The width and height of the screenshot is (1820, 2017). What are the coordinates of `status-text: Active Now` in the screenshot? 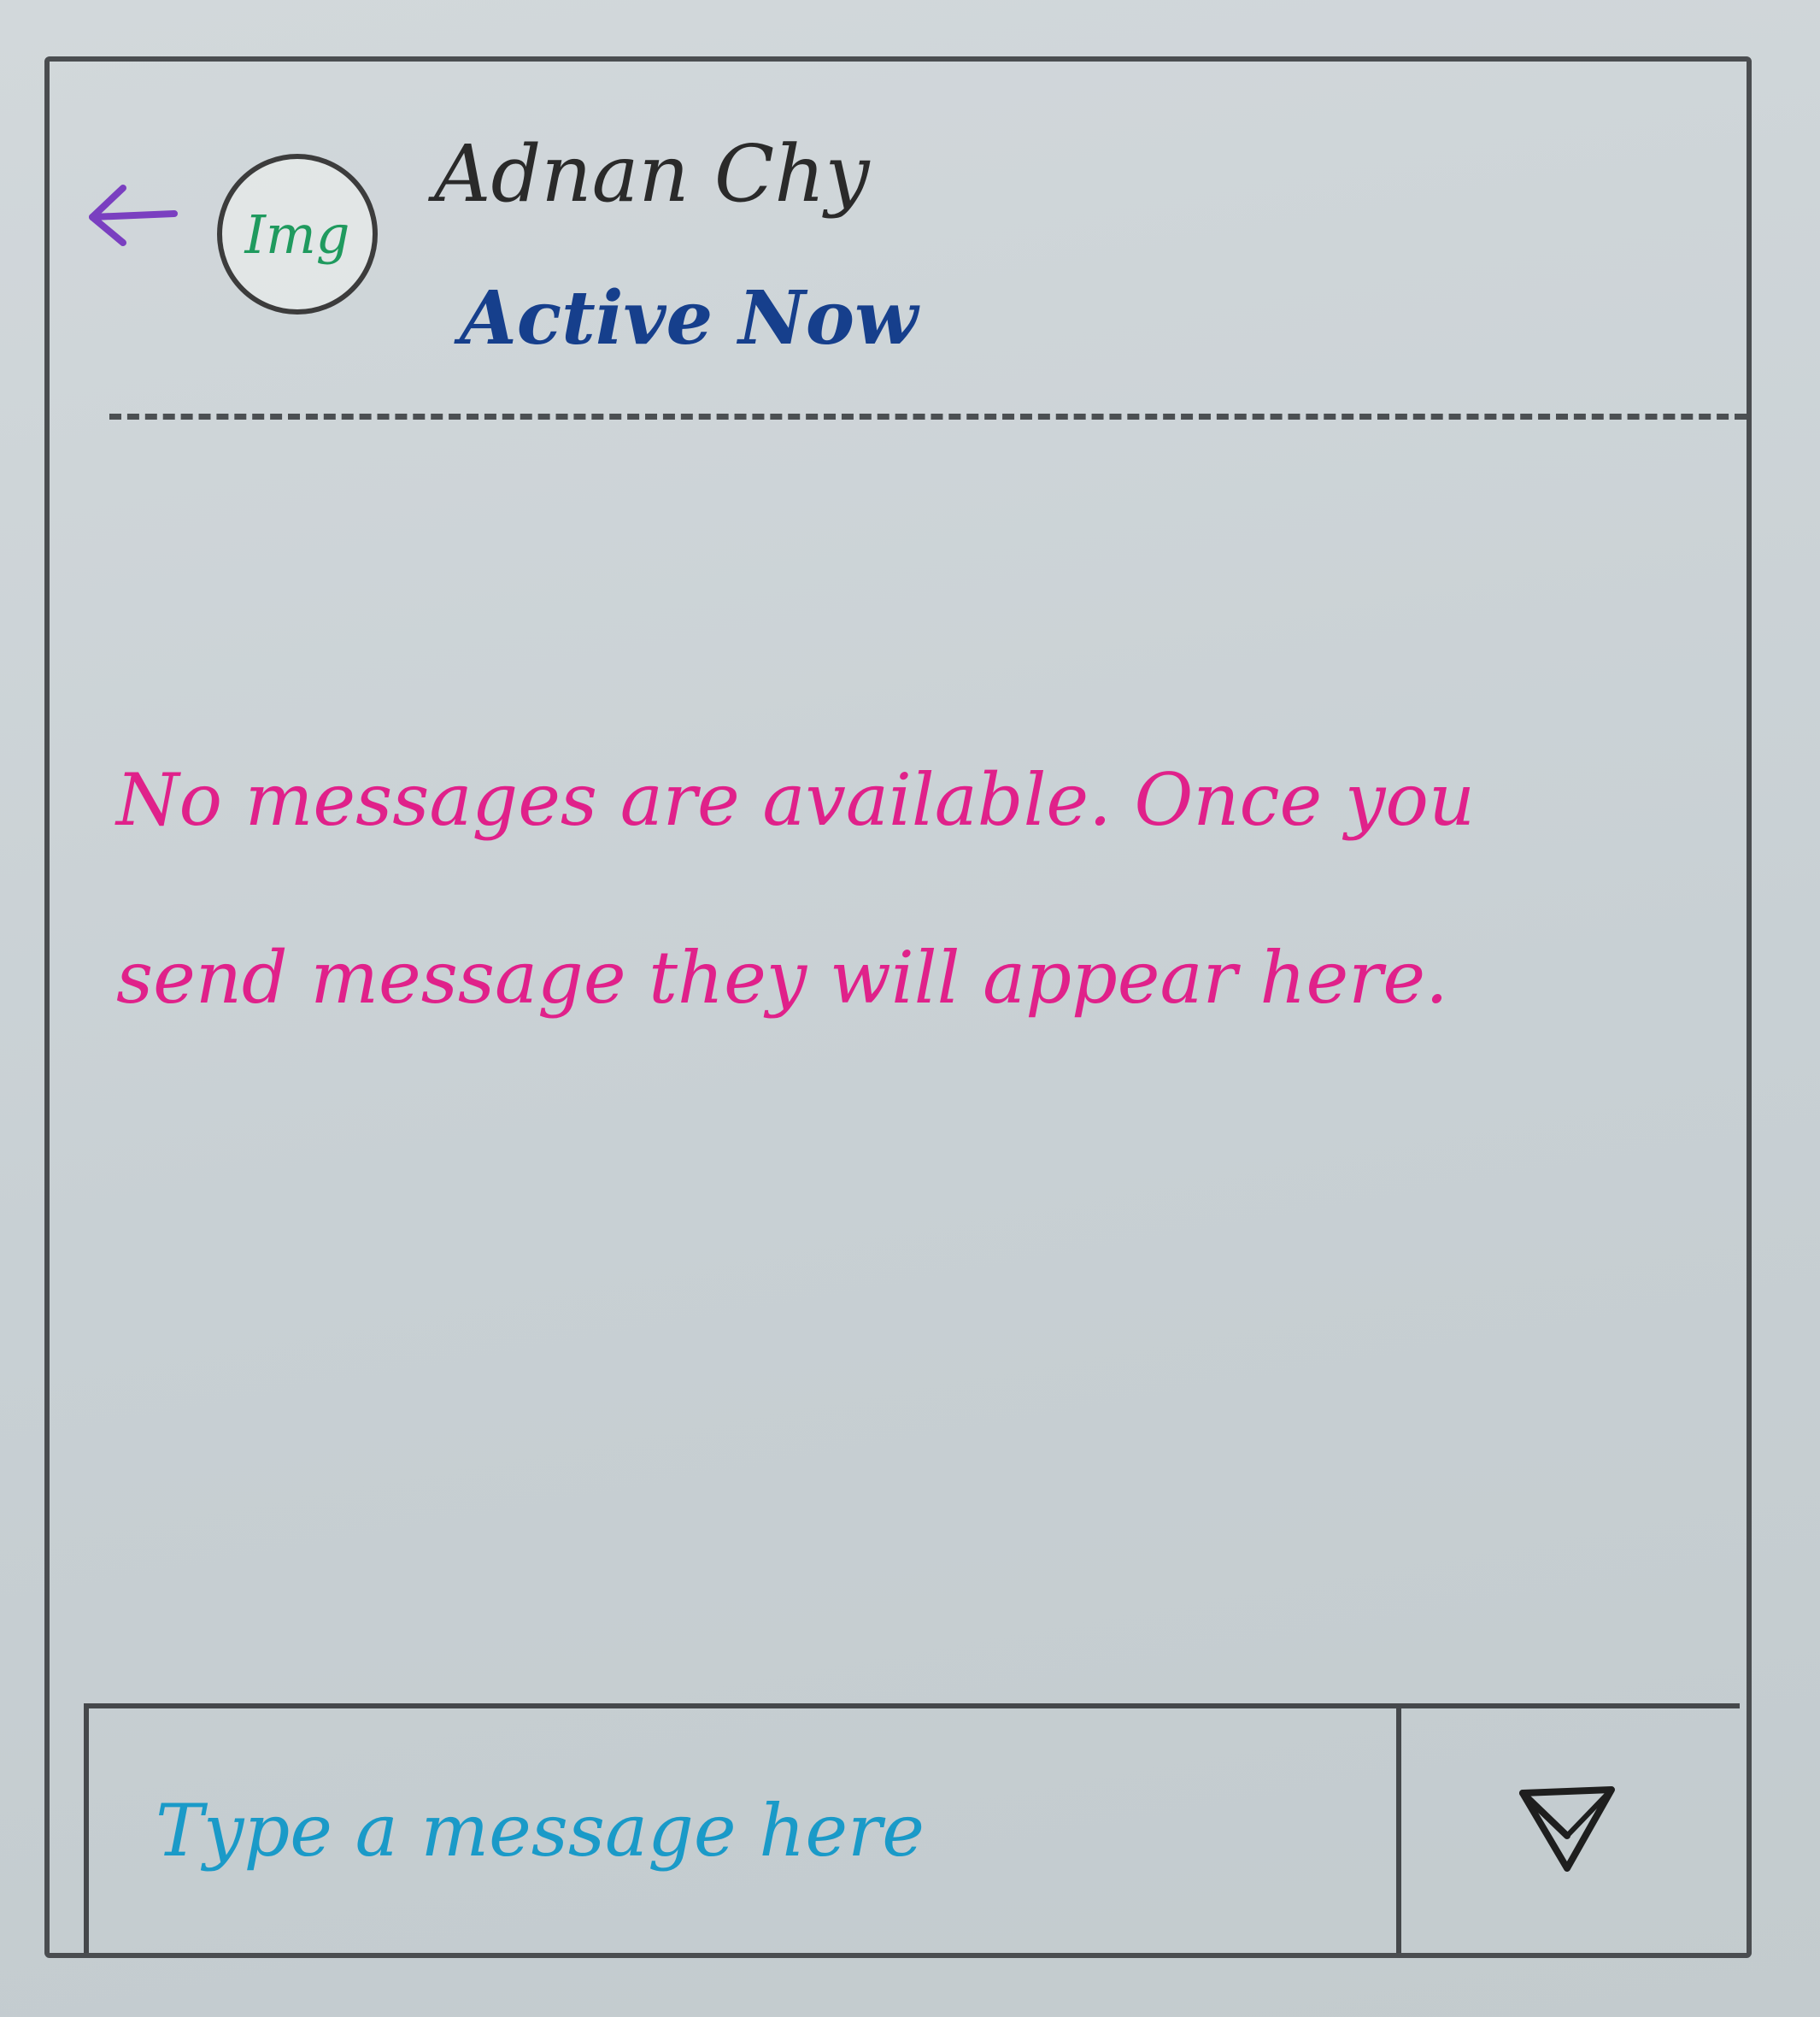 It's located at (689, 318).